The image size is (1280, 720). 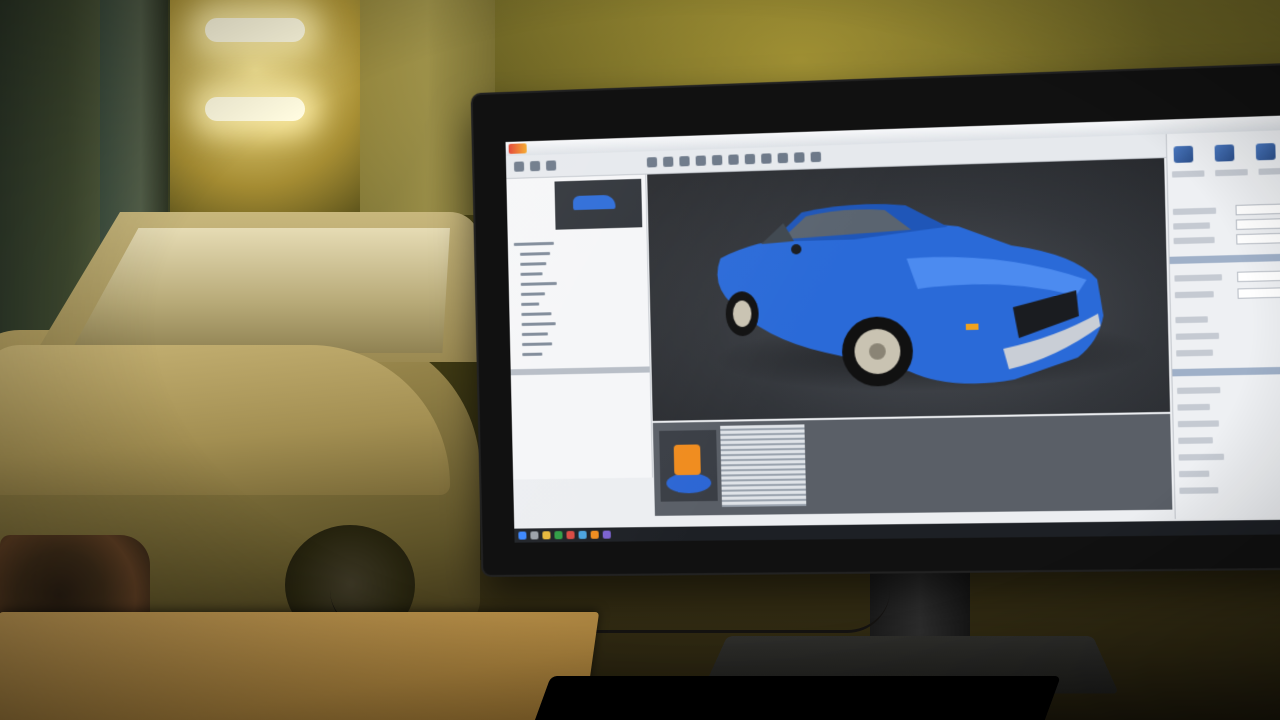 I want to click on folder-icon, so click(x=546, y=535).